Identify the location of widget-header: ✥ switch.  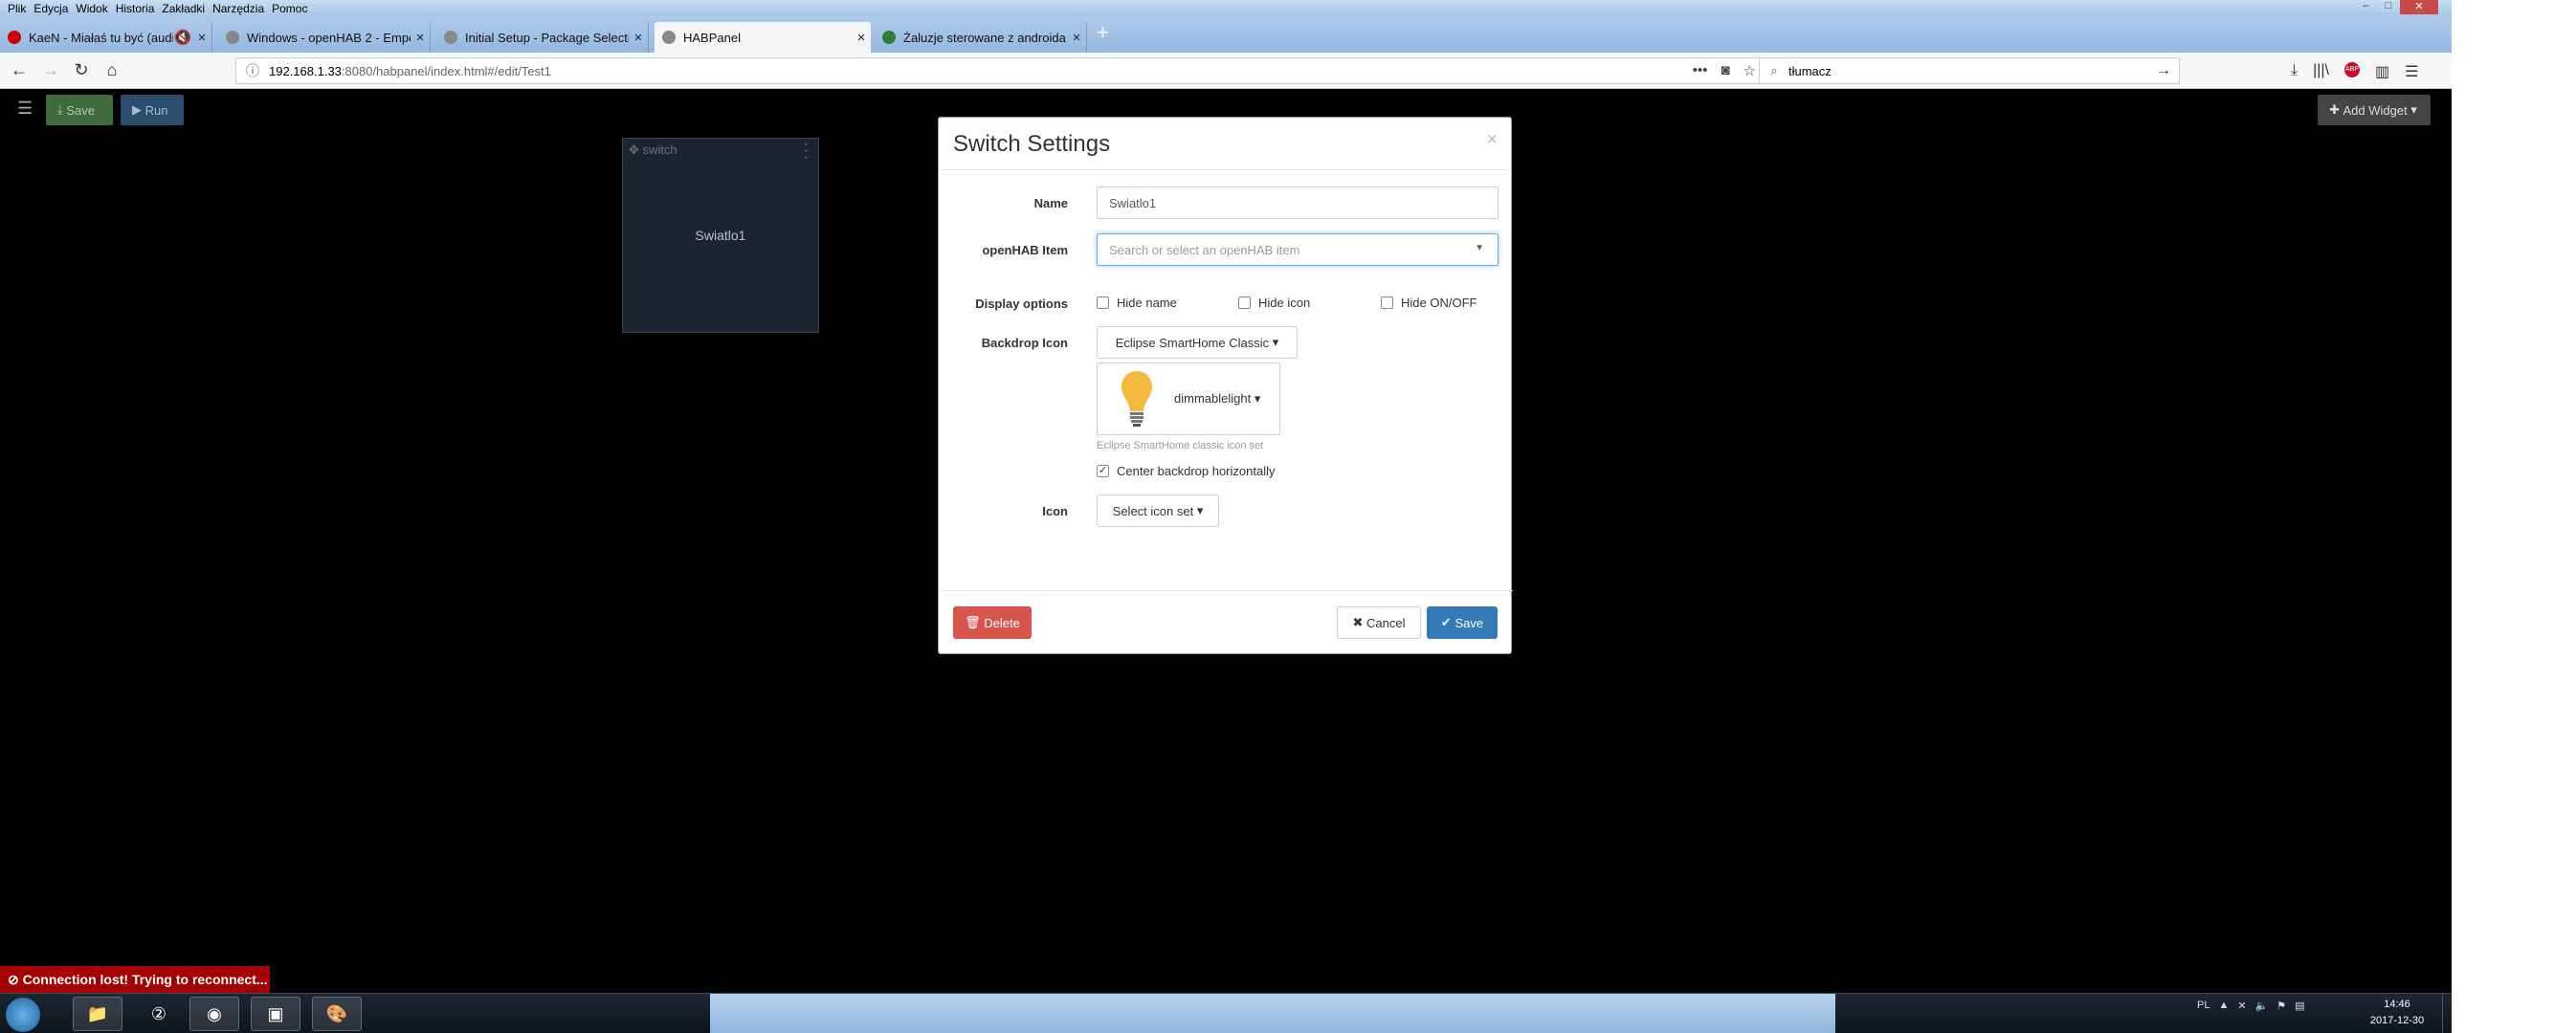
(653, 150).